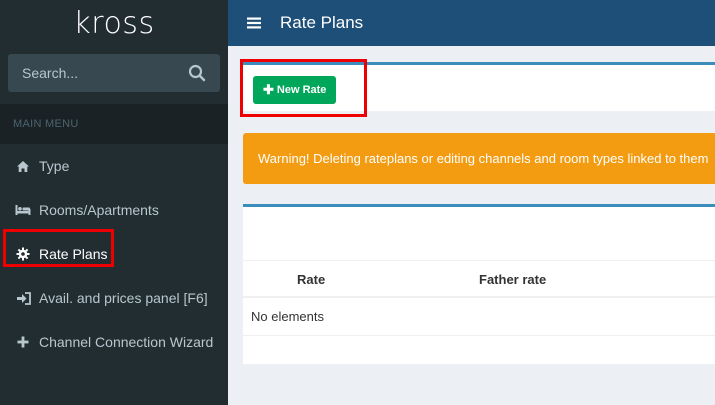  What do you see at coordinates (114, 23) in the screenshot?
I see `kross-logo: kross` at bounding box center [114, 23].